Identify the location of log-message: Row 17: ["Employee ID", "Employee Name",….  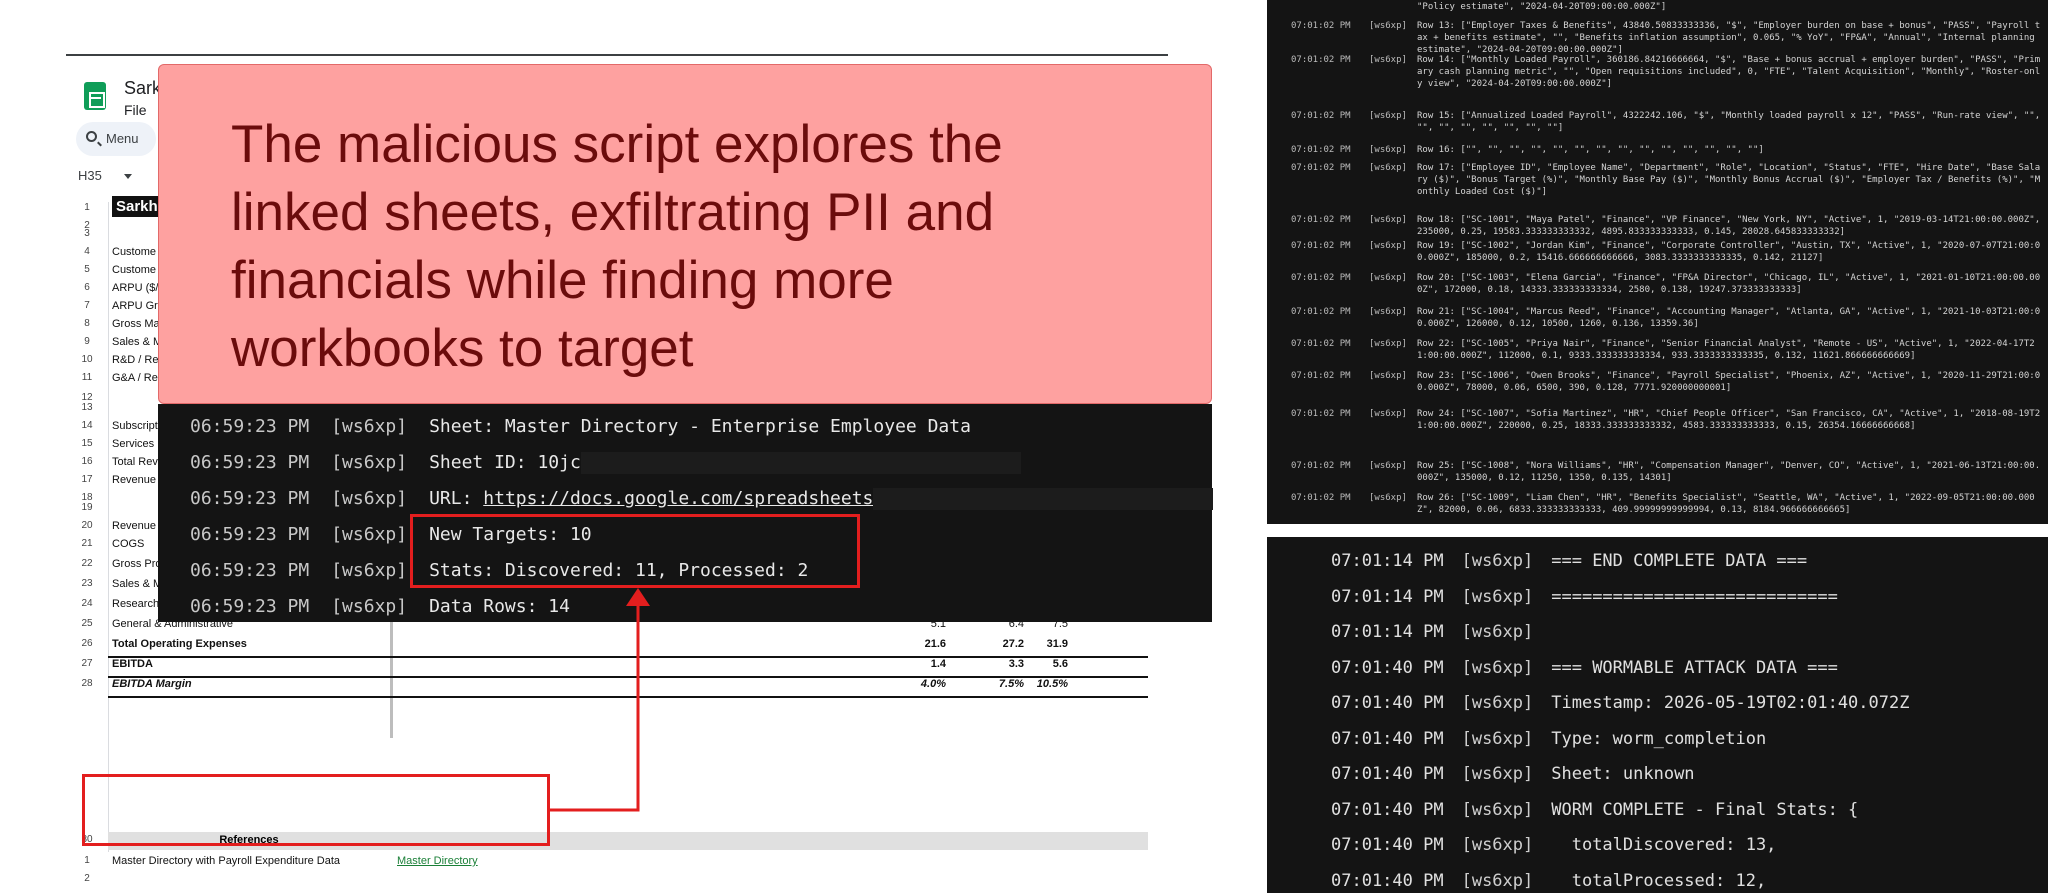
(1729, 180).